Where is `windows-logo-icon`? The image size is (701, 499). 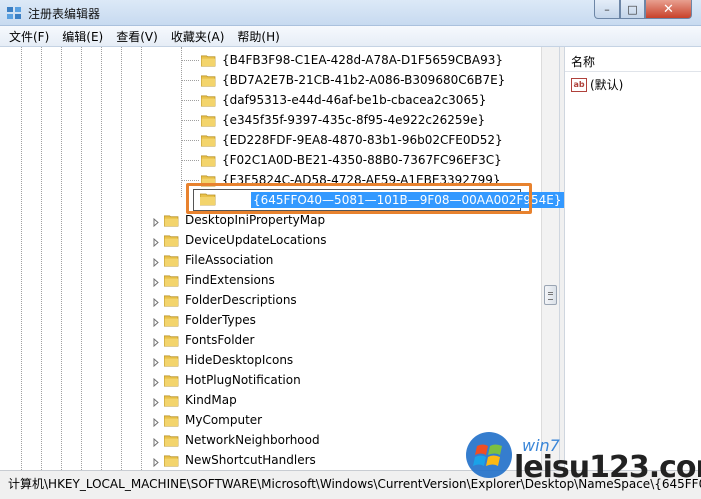
windows-logo-icon is located at coordinates (489, 455).